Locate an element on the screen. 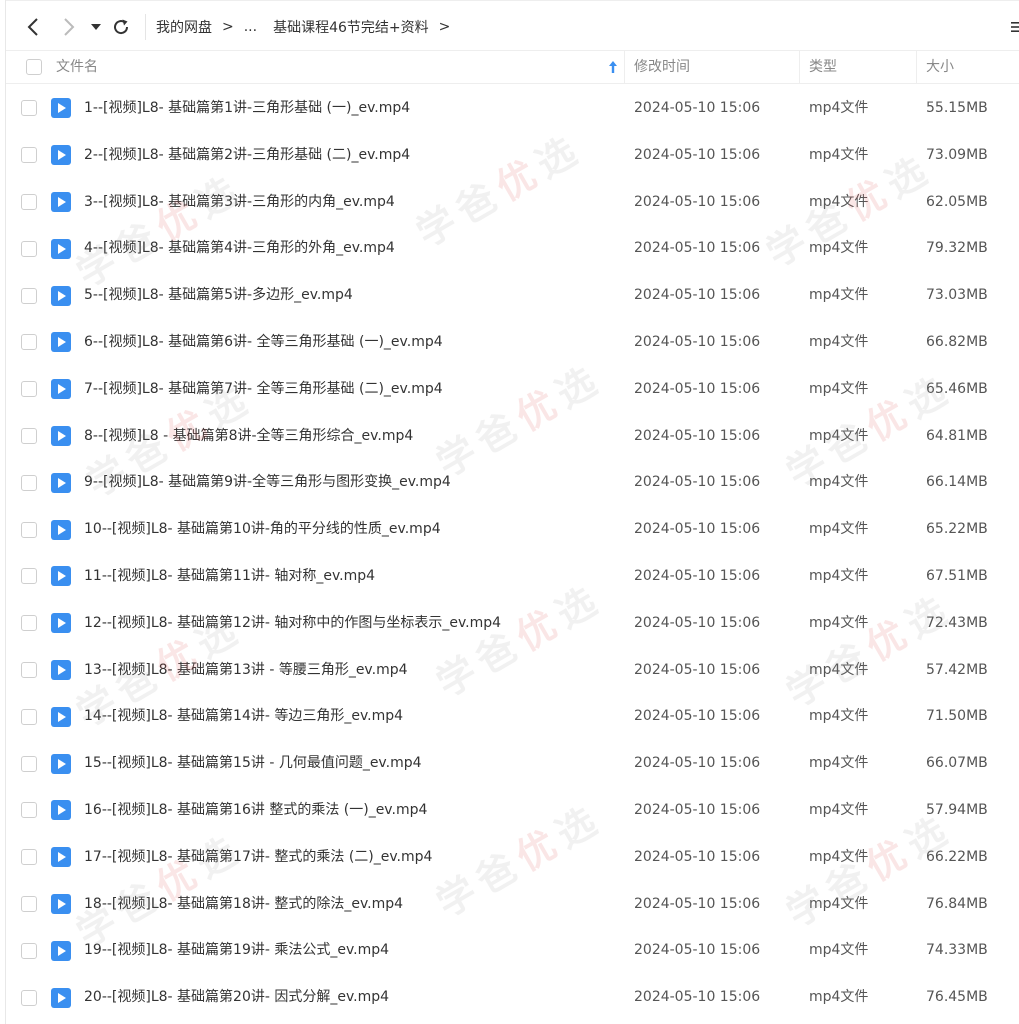  sort-ascending-icon is located at coordinates (613, 67).